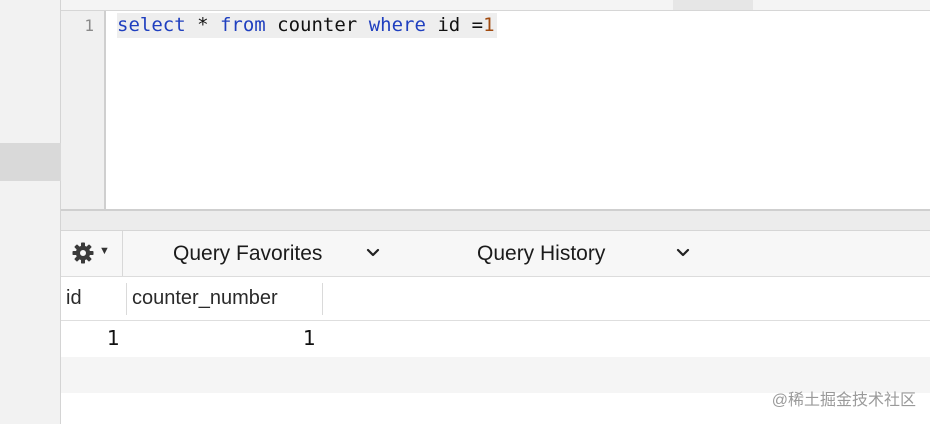 The image size is (930, 424). I want to click on code-token-star: *, so click(202, 25).